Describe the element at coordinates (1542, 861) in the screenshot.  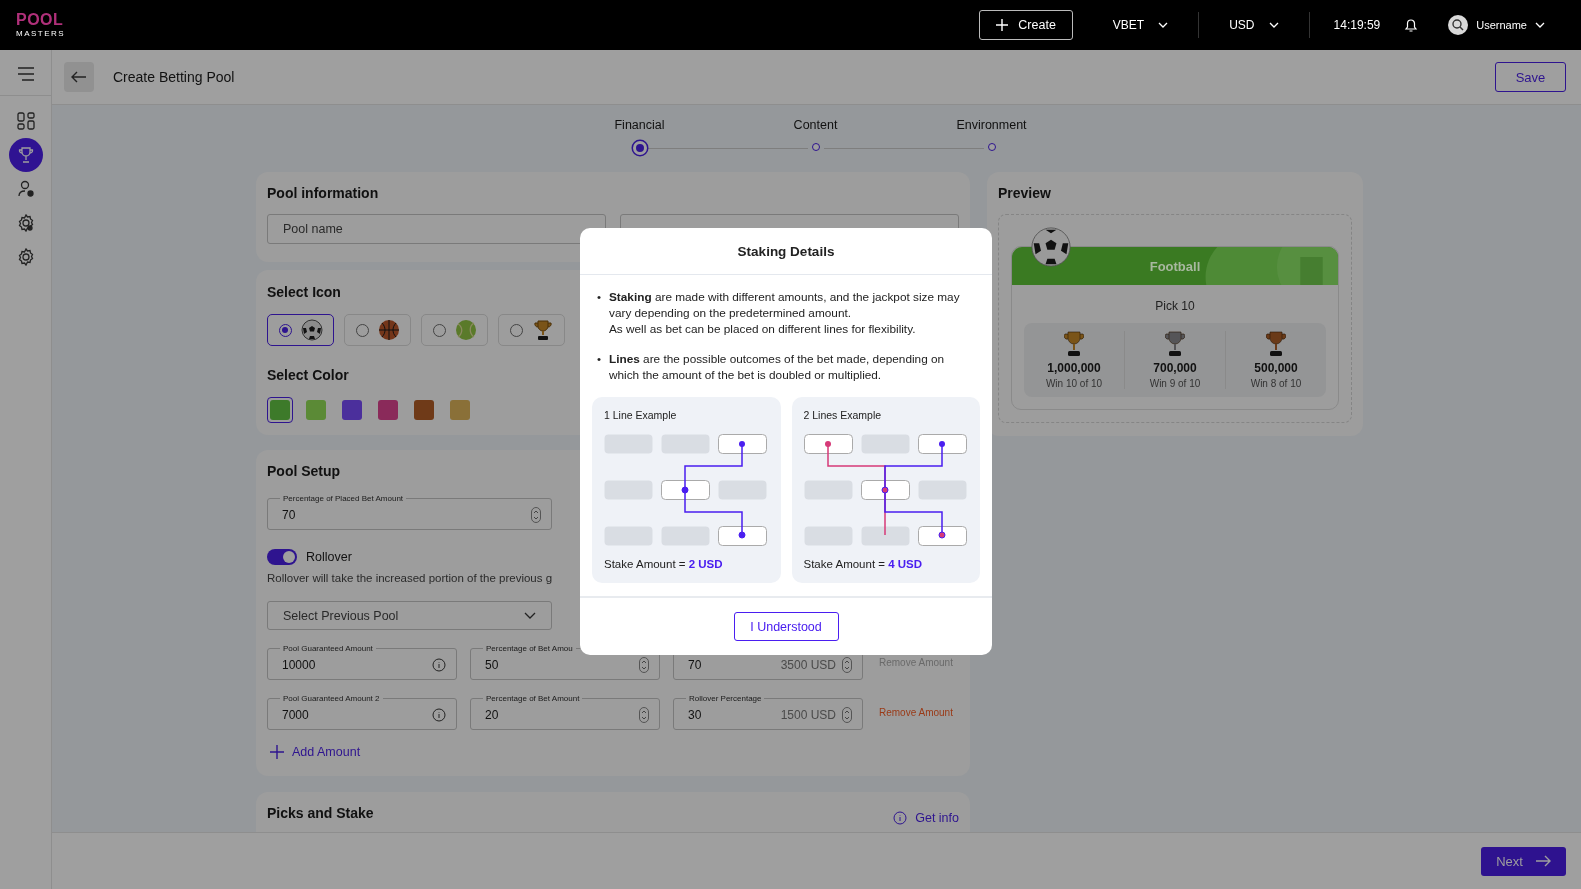
I see `arrow-right-icon` at that location.